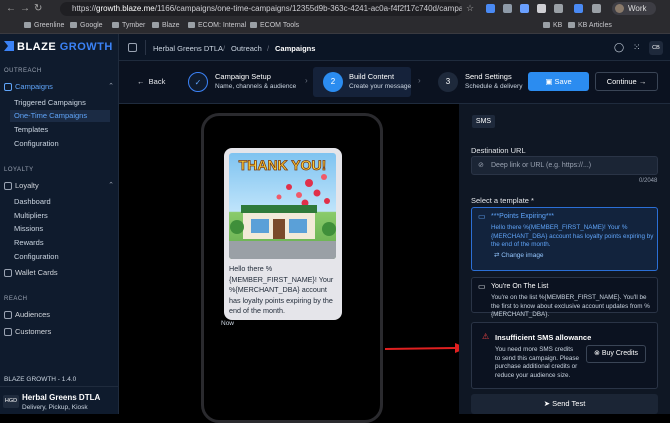  I want to click on sidebar-item-multipliers: Multipliers, so click(31, 215).